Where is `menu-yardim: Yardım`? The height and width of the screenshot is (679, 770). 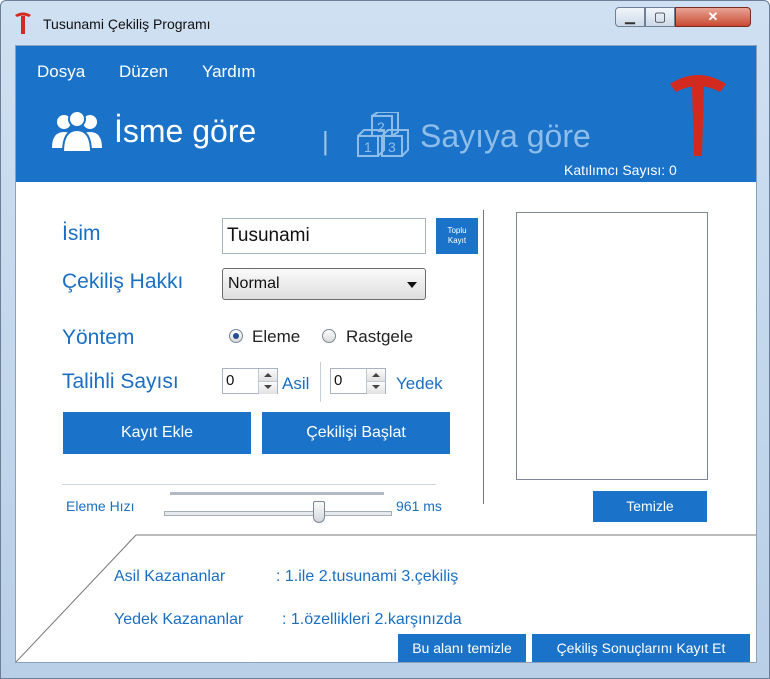 menu-yardim: Yardım is located at coordinates (229, 72).